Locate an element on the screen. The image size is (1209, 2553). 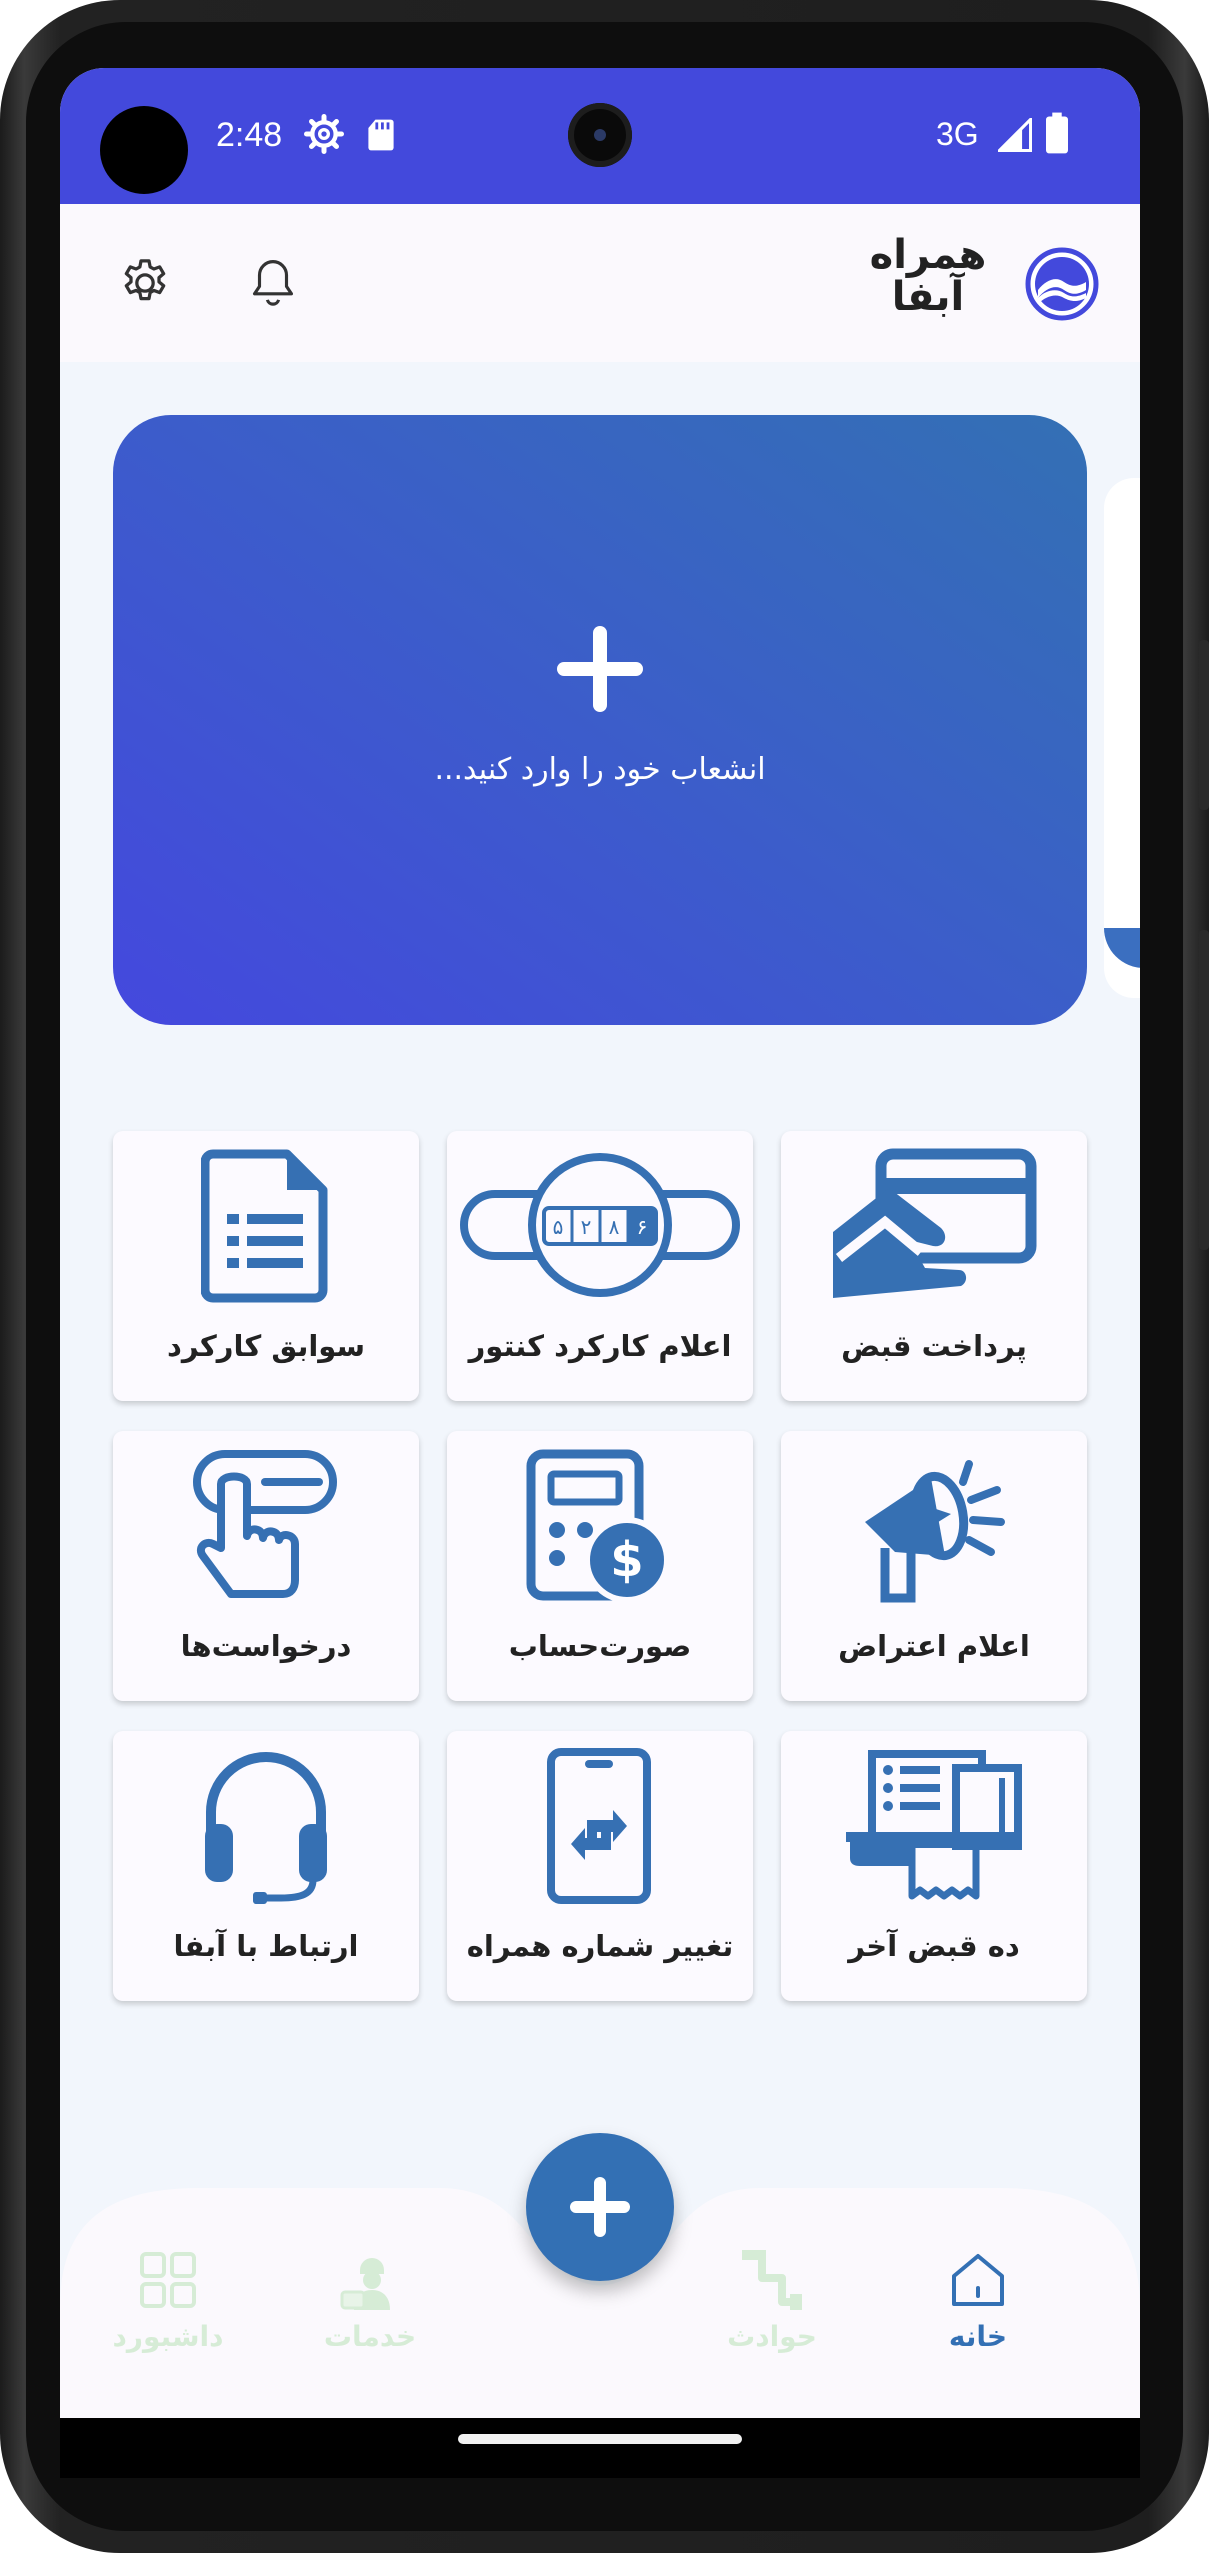
service-requests: درخواست‌ها is located at coordinates (266, 1566).